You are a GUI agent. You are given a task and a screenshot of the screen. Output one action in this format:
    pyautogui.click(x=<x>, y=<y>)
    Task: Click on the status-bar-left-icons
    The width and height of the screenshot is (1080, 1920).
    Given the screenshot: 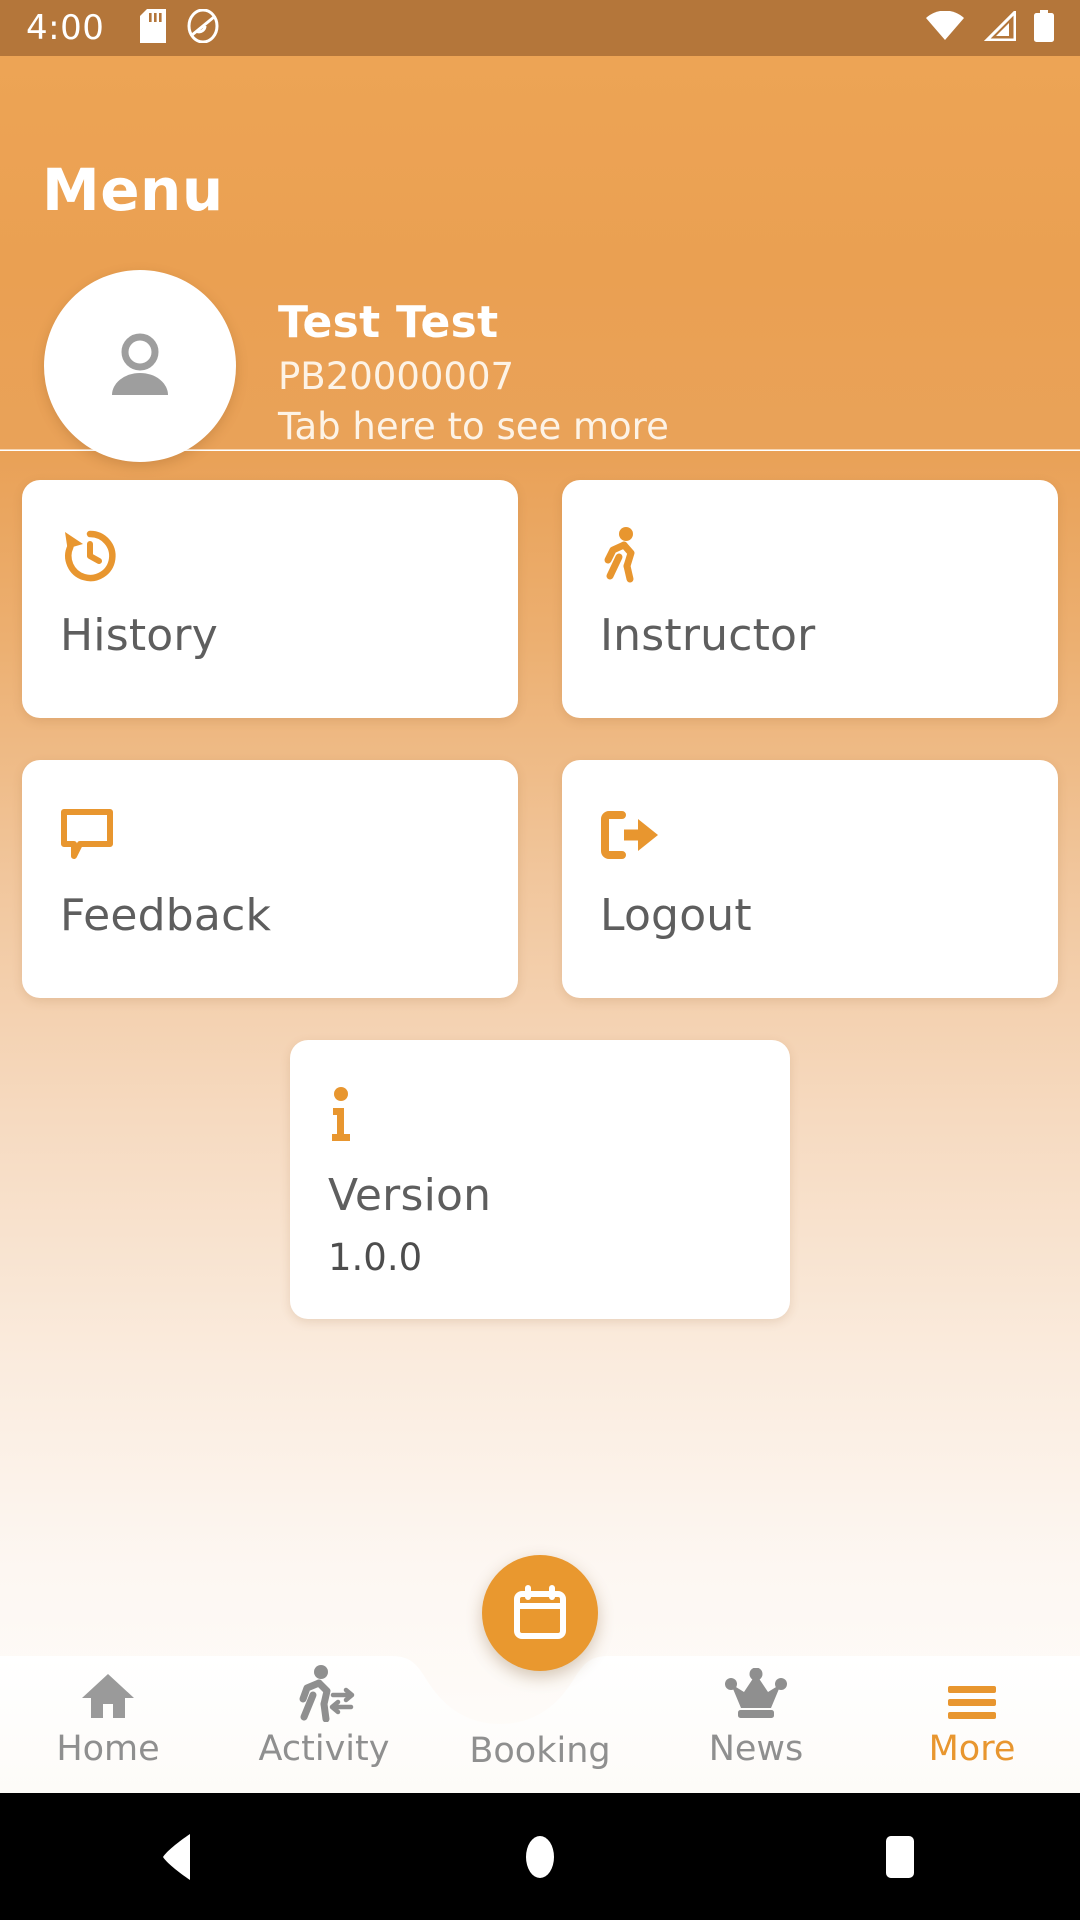 What is the action you would take?
    pyautogui.click(x=180, y=27)
    